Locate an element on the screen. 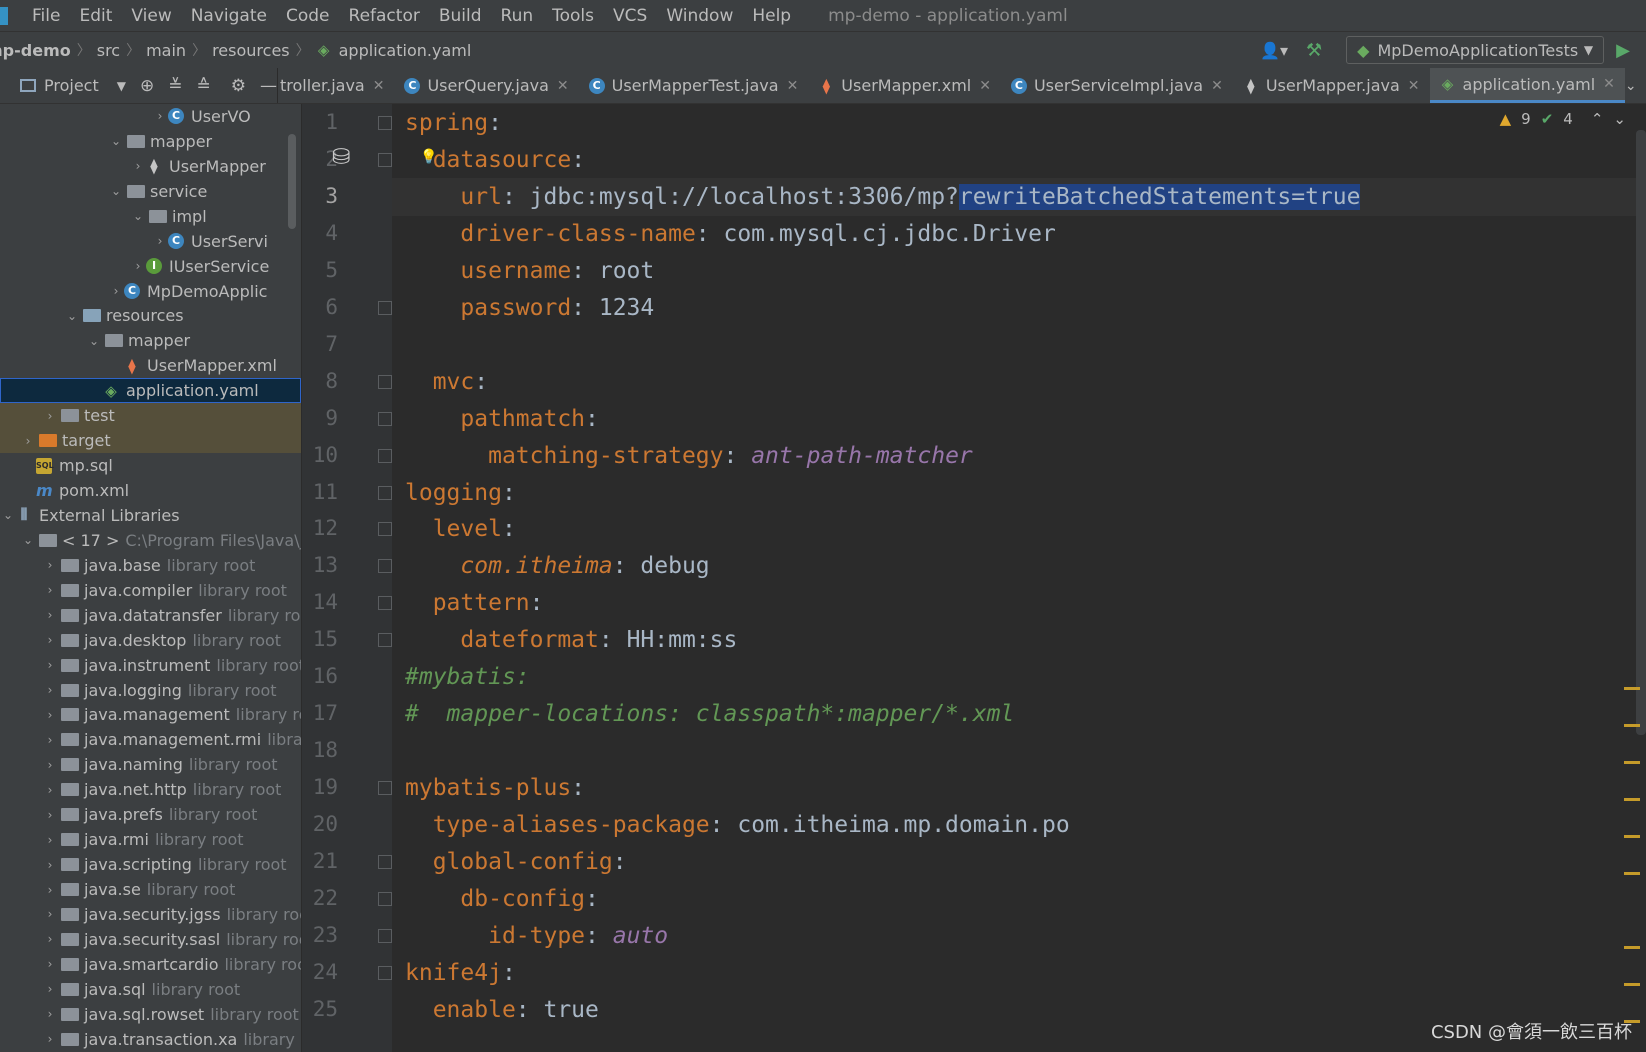 The width and height of the screenshot is (1646, 1052). tree-item: ⧫ UserMapper.xml is located at coordinates (150, 365).